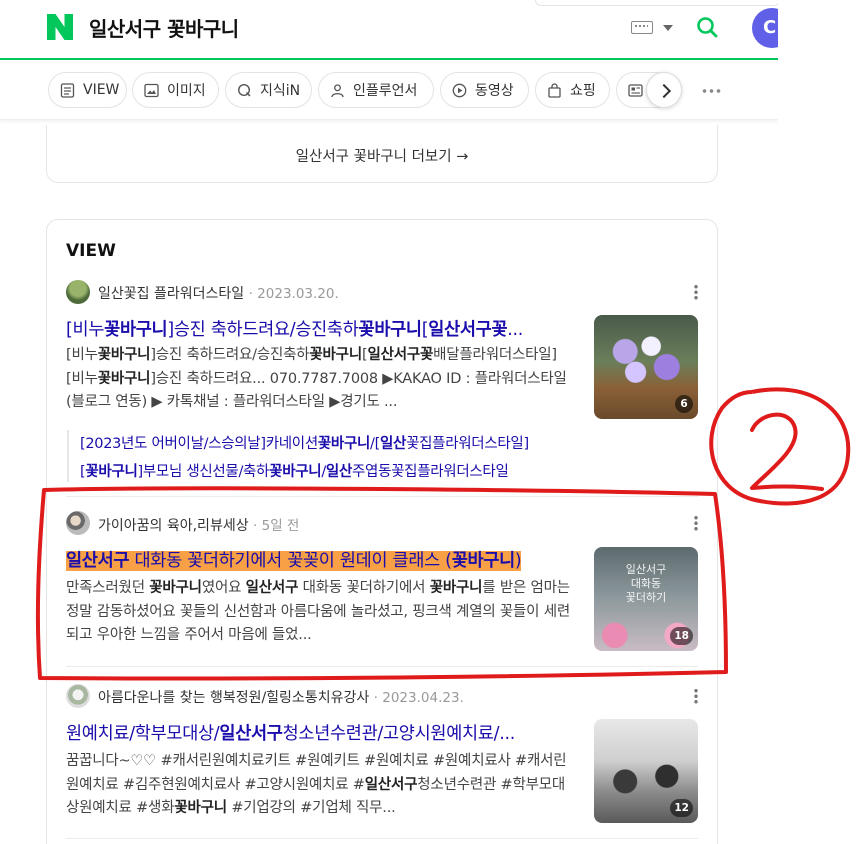  Describe the element at coordinates (430, 472) in the screenshot. I see `link-part: 주엽동꽃집플라워더스타일` at that location.